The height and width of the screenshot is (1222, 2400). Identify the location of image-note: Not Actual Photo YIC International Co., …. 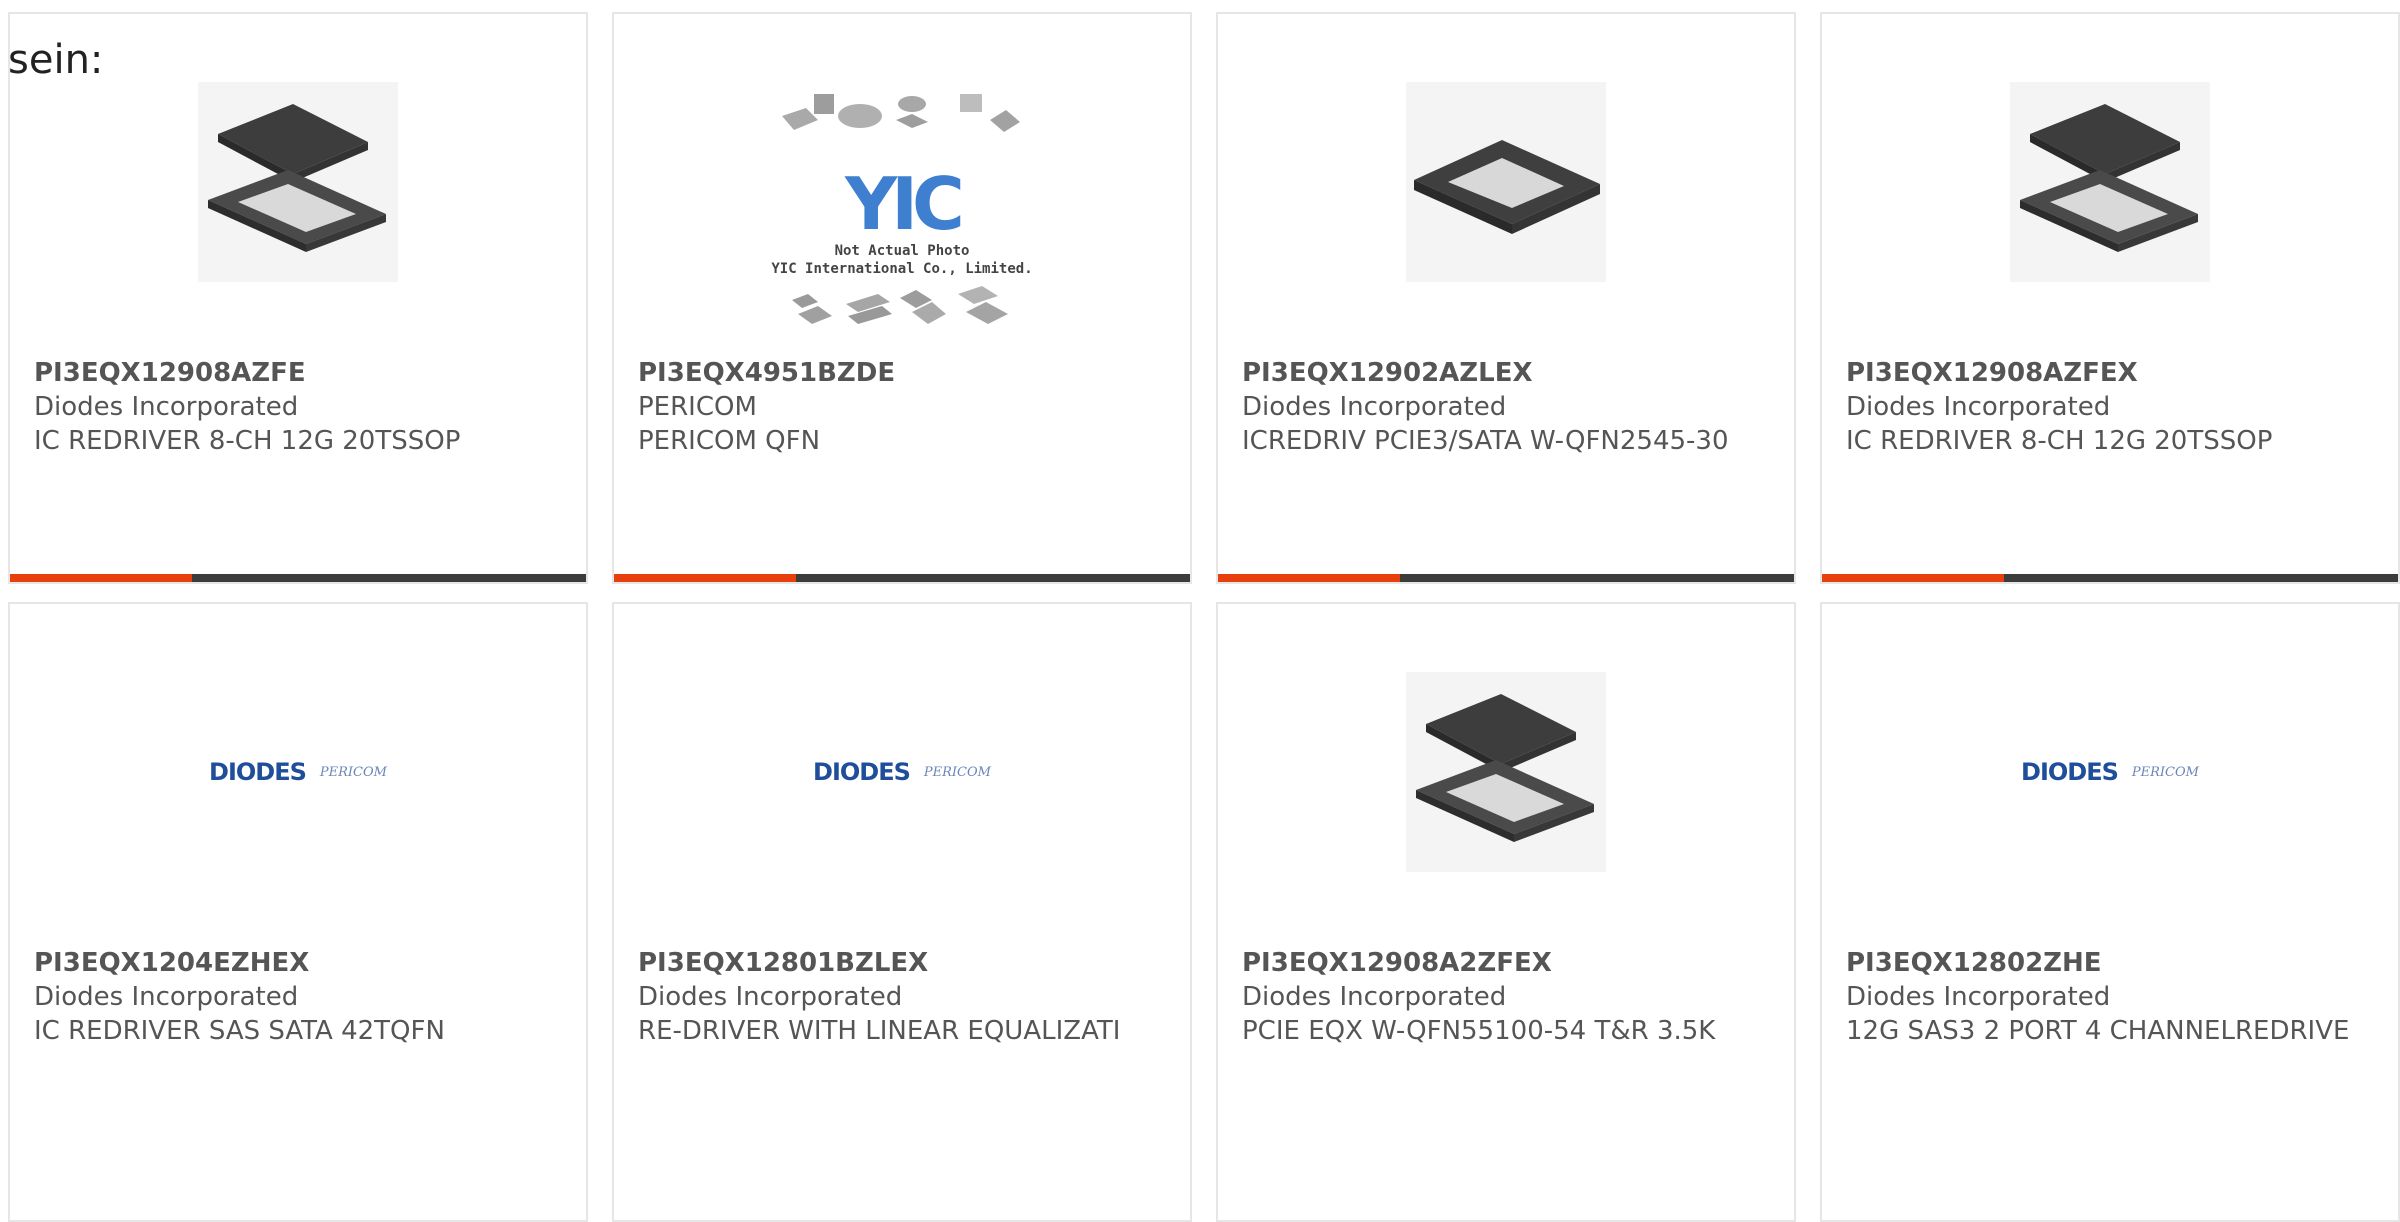
(902, 260).